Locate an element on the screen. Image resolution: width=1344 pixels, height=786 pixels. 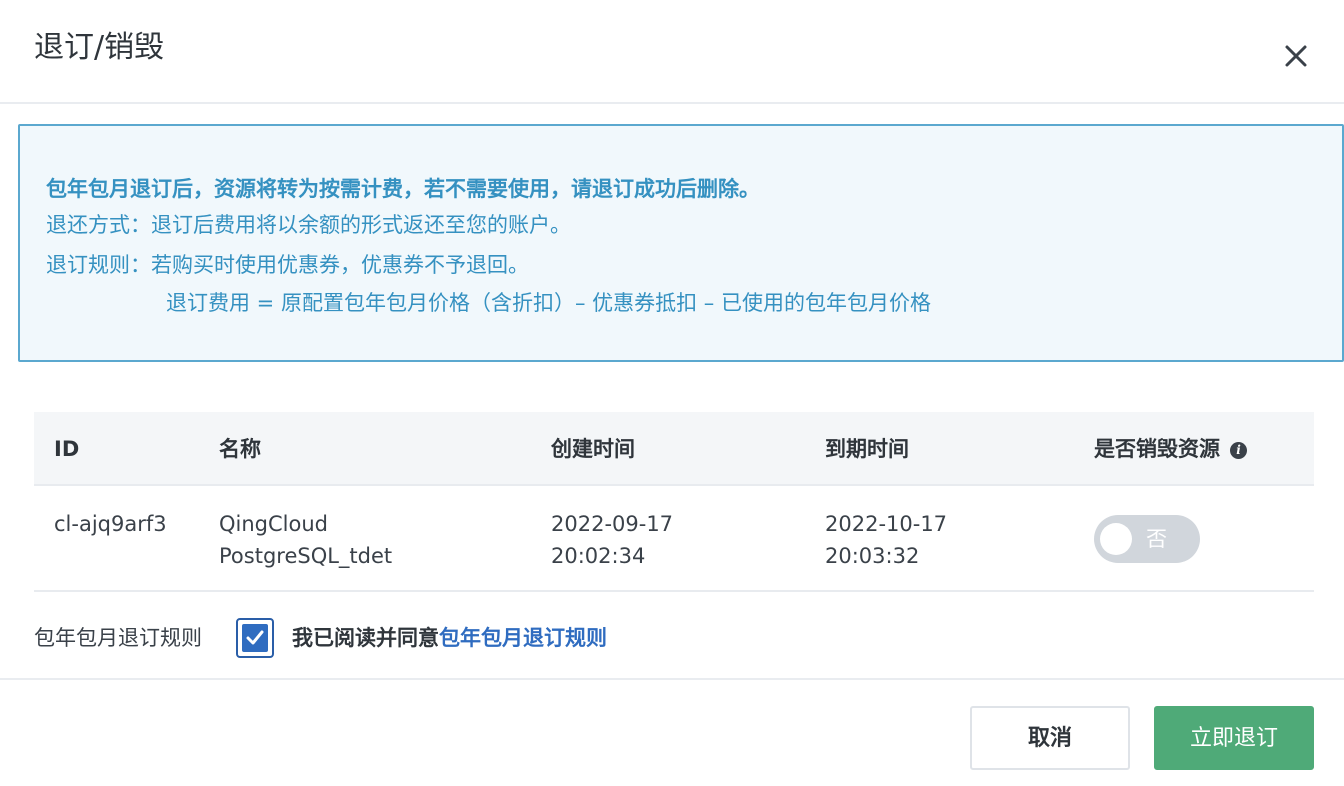
dialog-header: 退订/销毁 is located at coordinates (672, 52).